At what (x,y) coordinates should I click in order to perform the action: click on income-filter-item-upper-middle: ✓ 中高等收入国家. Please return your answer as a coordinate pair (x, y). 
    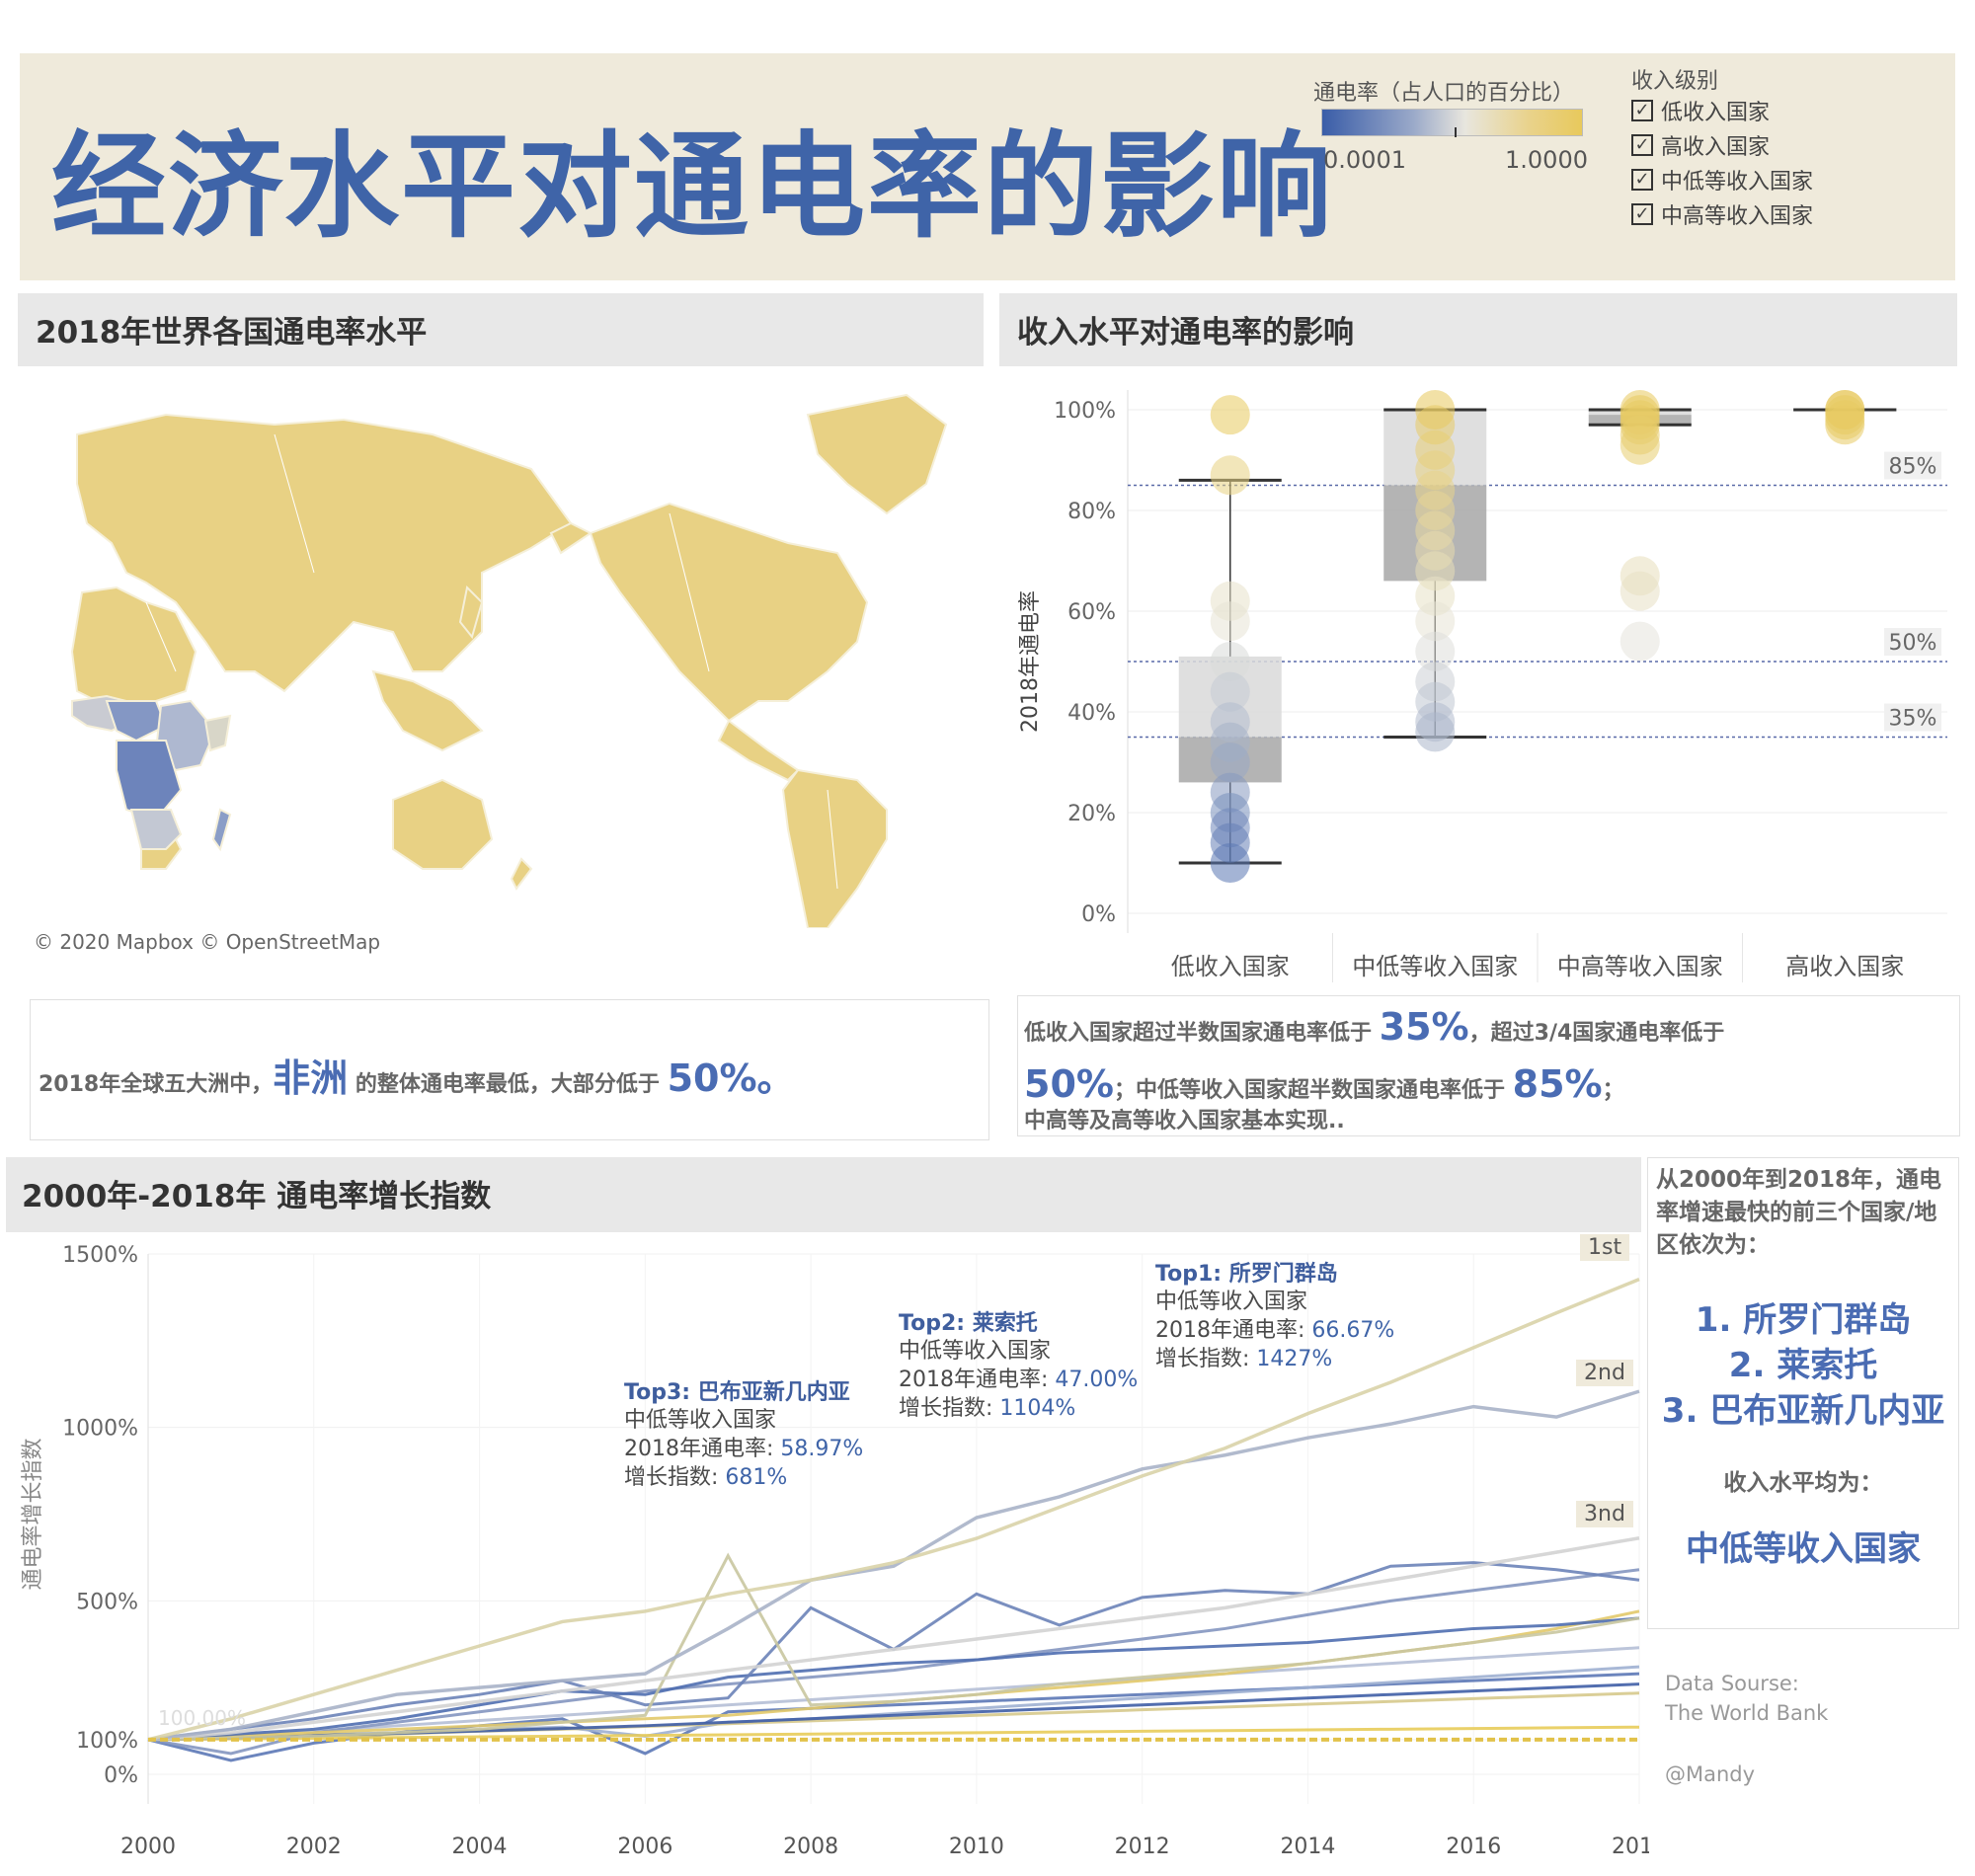
    Looking at the image, I should click on (1722, 214).